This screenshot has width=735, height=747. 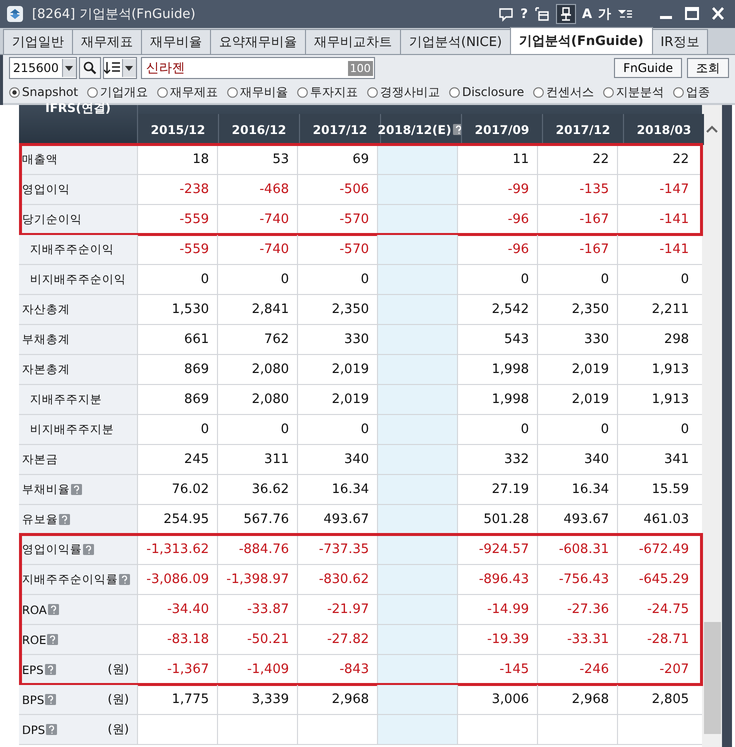 What do you see at coordinates (577, 639) in the screenshot?
I see `table-cell: -33.31` at bounding box center [577, 639].